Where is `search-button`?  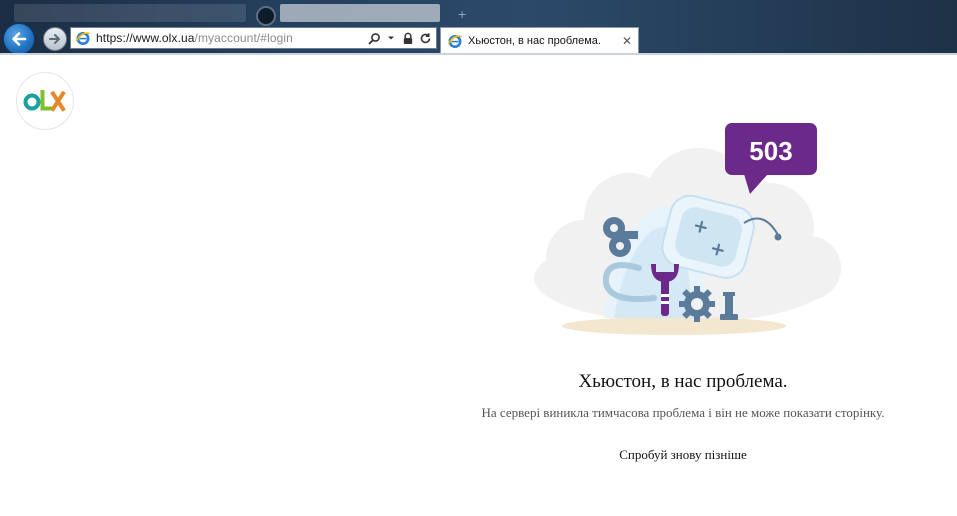 search-button is located at coordinates (374, 38).